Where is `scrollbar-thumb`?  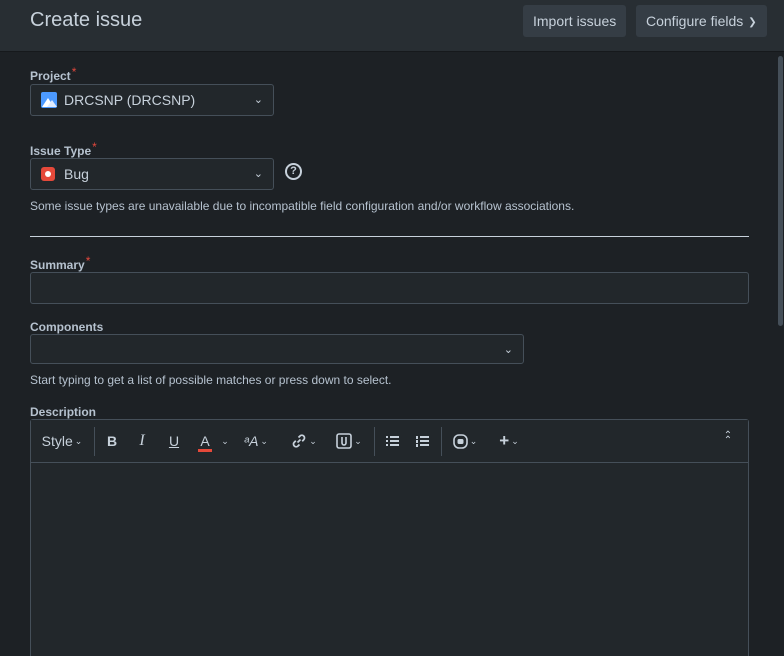 scrollbar-thumb is located at coordinates (780, 191).